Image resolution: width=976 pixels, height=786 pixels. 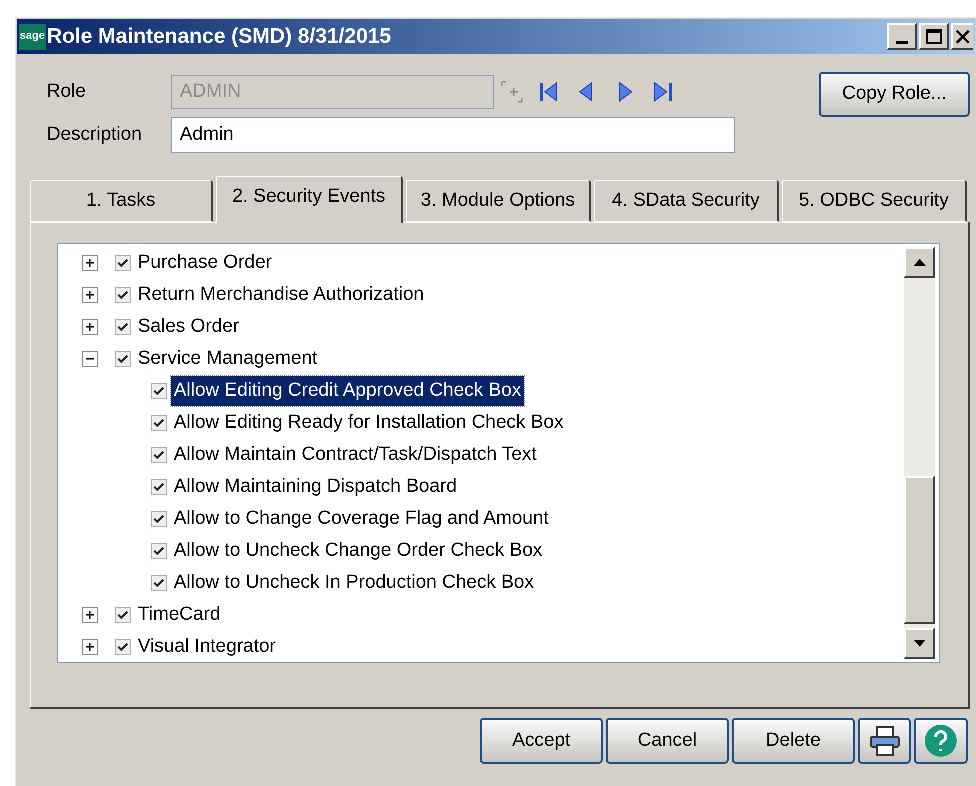 What do you see at coordinates (32, 37) in the screenshot?
I see `app-logo: sage` at bounding box center [32, 37].